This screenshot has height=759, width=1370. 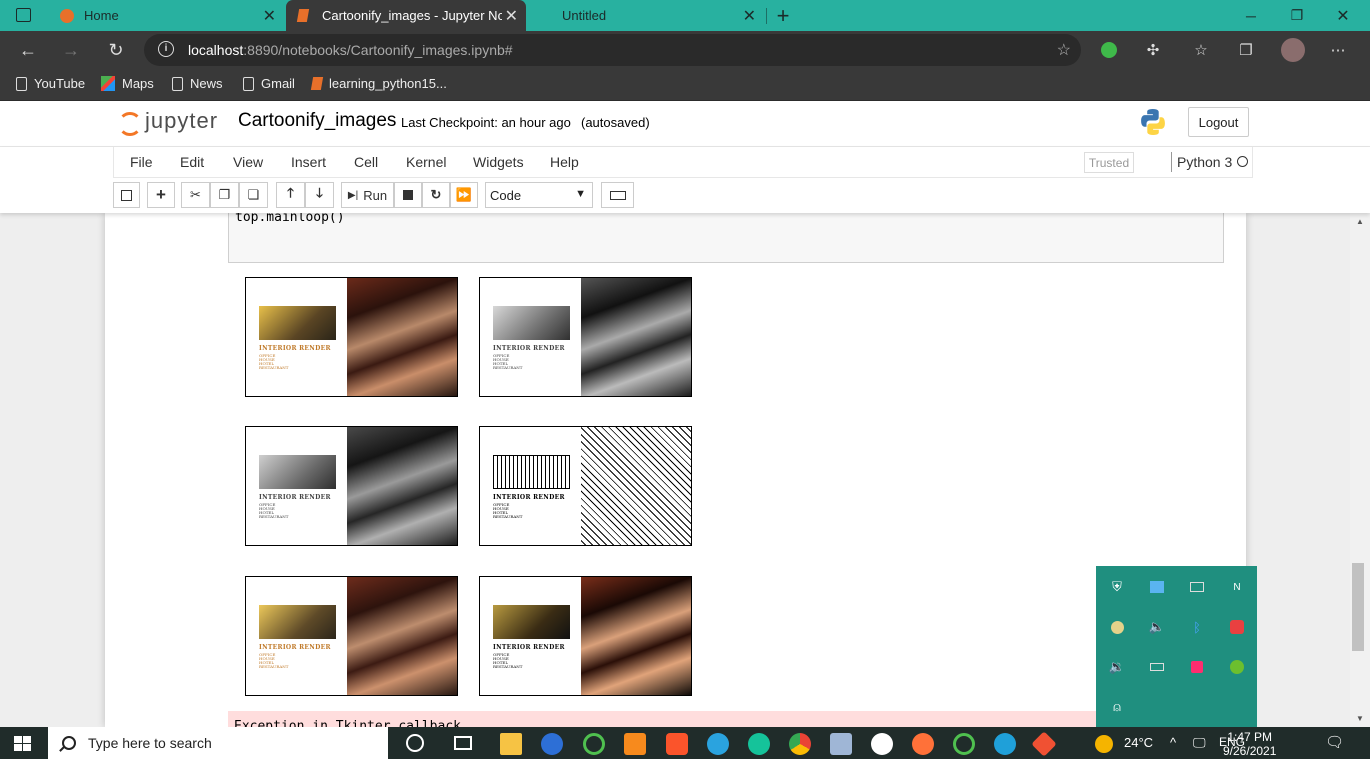 I want to click on copy-button: ❐, so click(x=224, y=195).